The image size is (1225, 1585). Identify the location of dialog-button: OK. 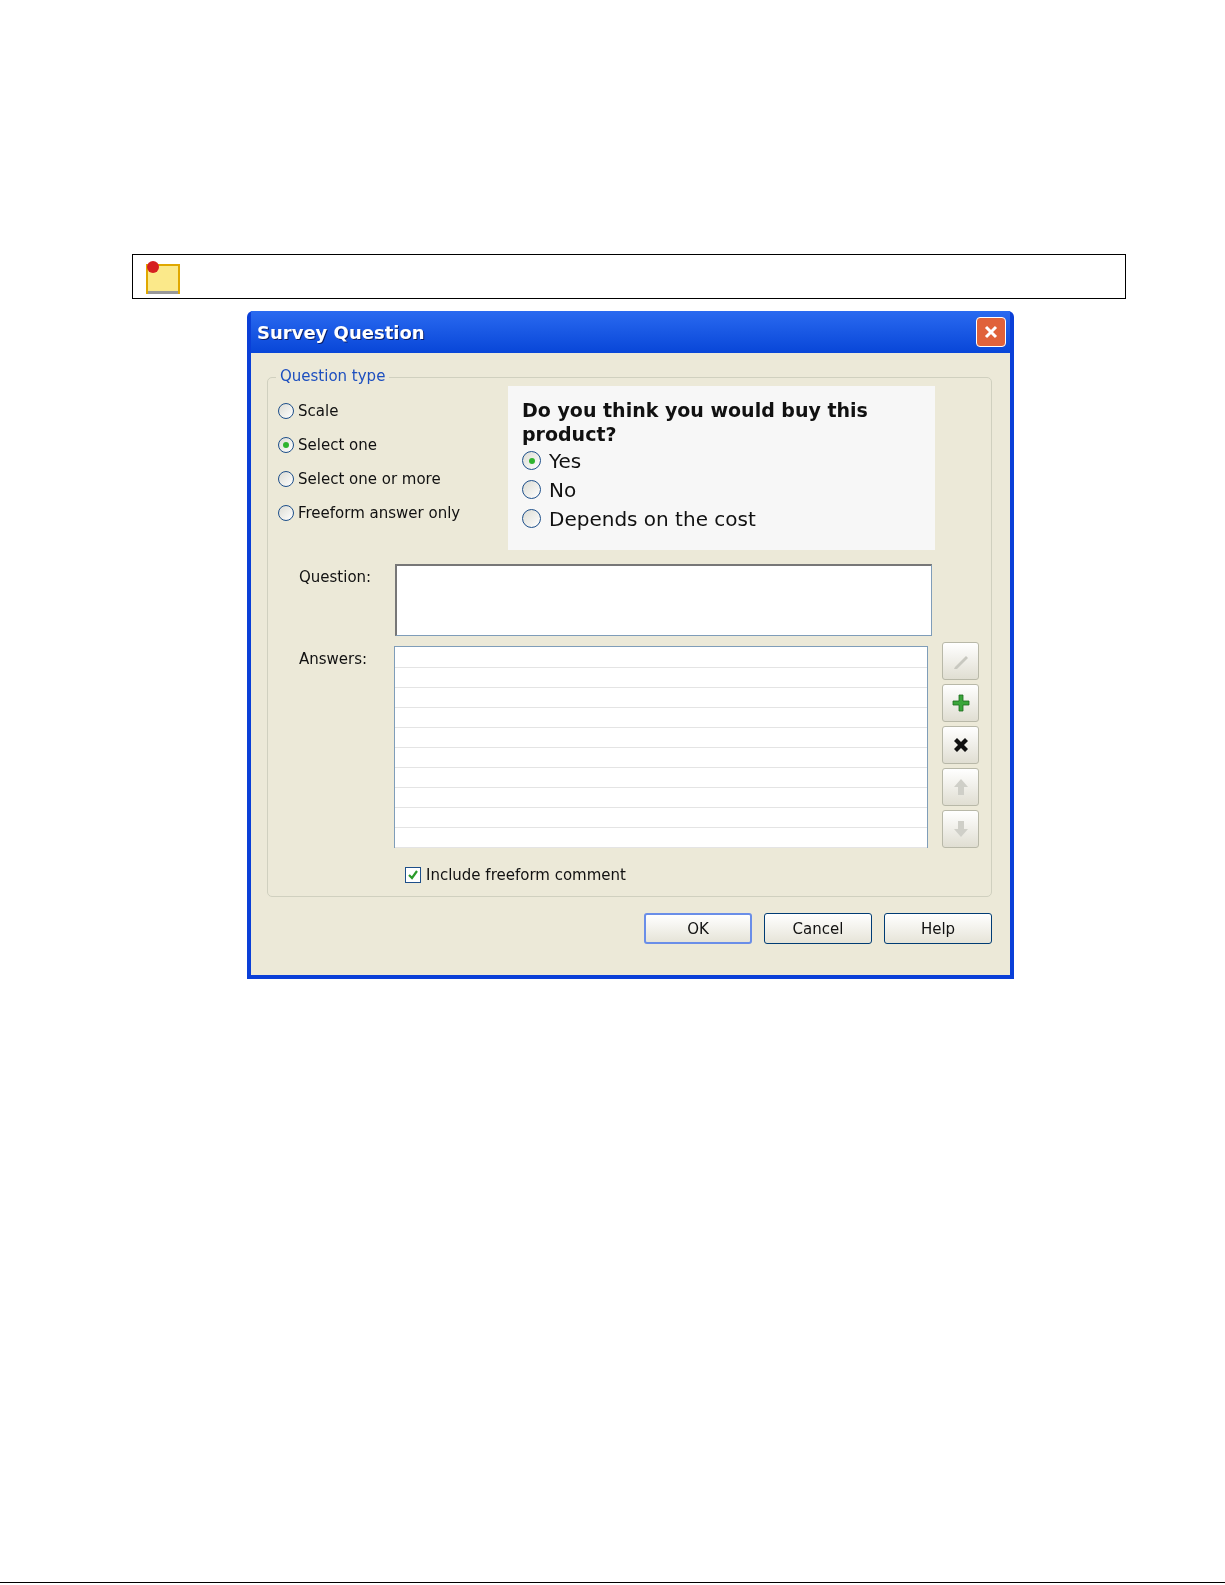
(698, 928).